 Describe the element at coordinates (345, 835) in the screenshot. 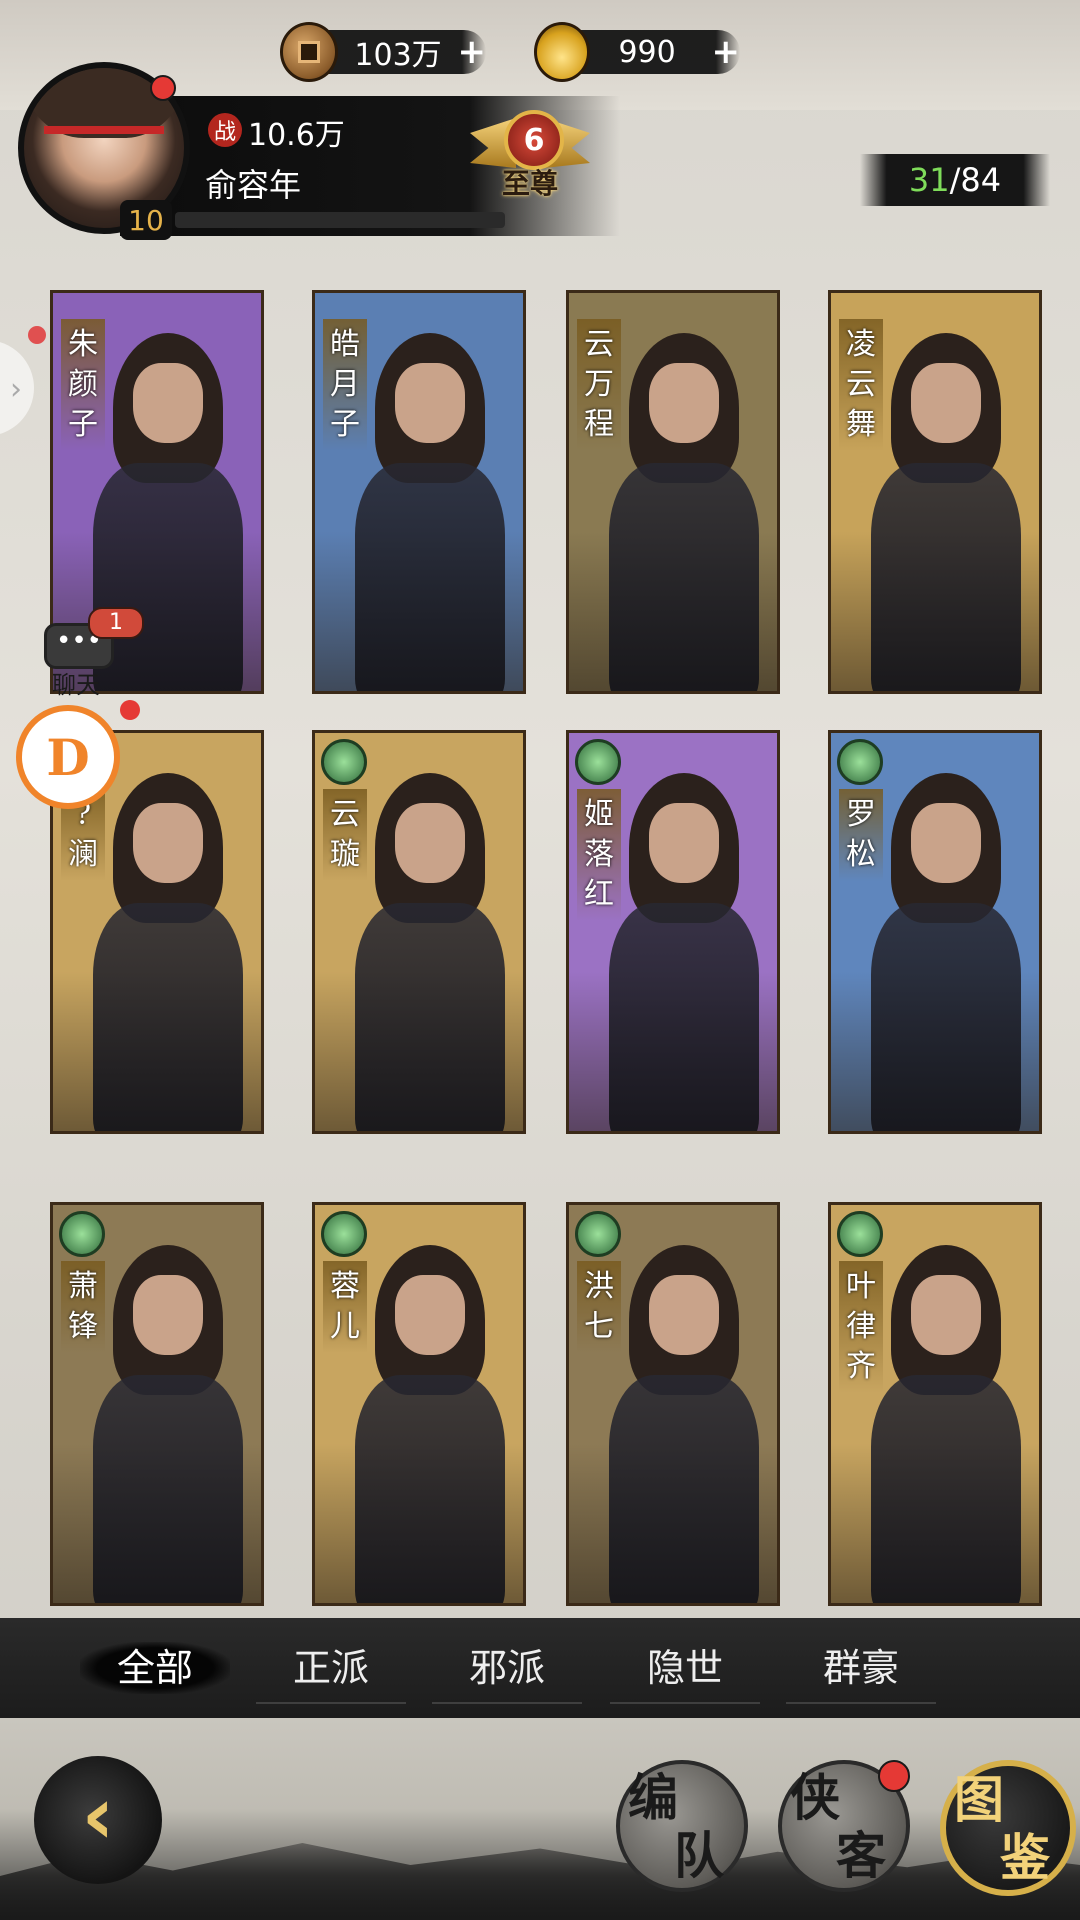

I see `hero-name: 云 璇` at that location.